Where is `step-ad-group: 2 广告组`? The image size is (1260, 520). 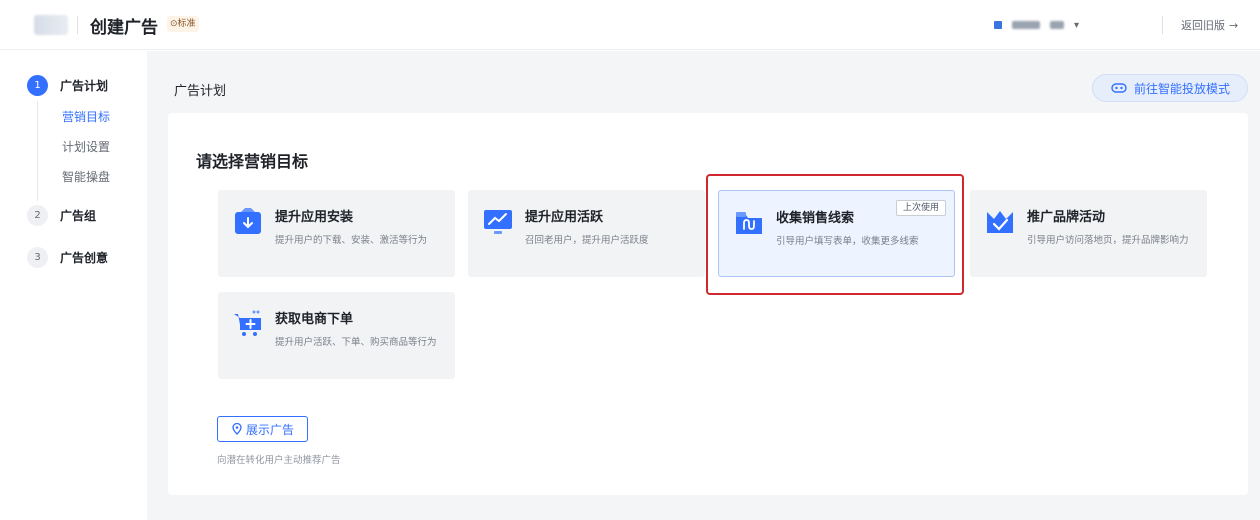 step-ad-group: 2 广告组 is located at coordinates (61, 215).